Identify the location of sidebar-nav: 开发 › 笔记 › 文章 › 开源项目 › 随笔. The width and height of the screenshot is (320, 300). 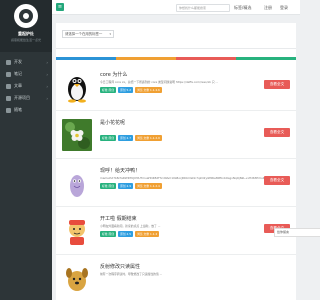
(26, 86).